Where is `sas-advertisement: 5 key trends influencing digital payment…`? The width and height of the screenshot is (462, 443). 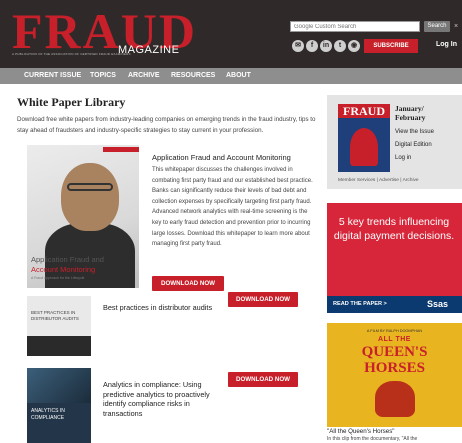 sas-advertisement: 5 key trends influencing digital payment… is located at coordinates (394, 258).